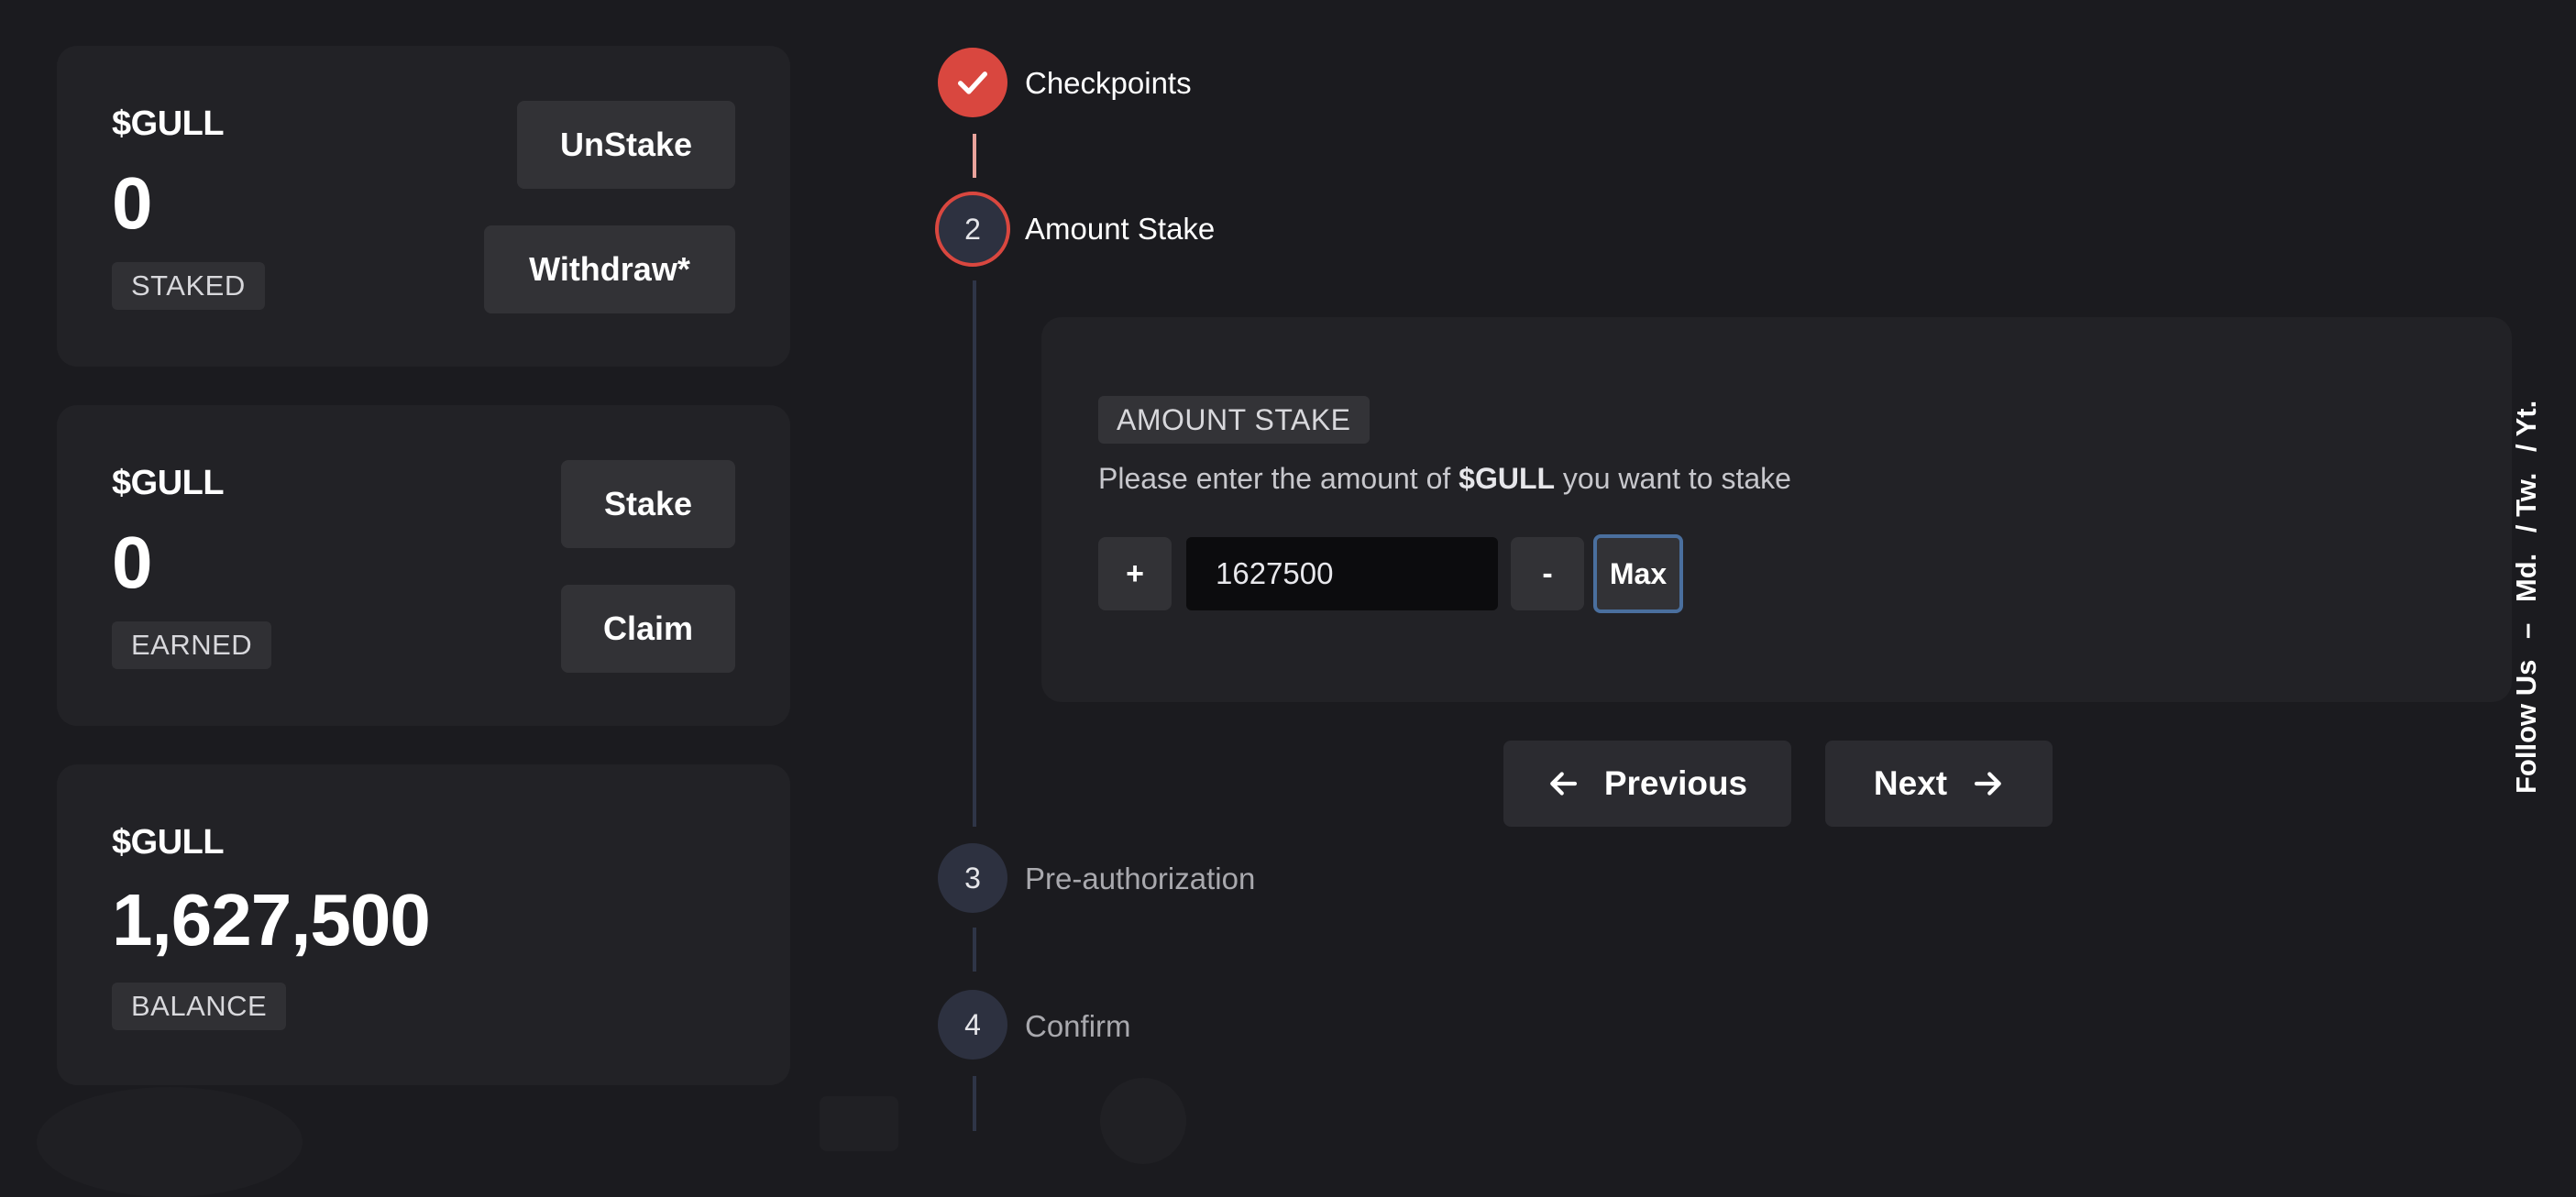 The width and height of the screenshot is (2576, 1197). I want to click on unstake-button: UnStake, so click(626, 145).